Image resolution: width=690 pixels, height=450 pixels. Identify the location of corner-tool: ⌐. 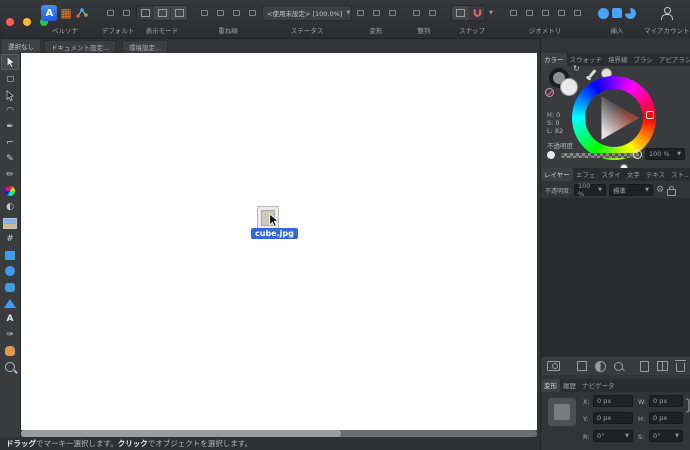
(10, 143).